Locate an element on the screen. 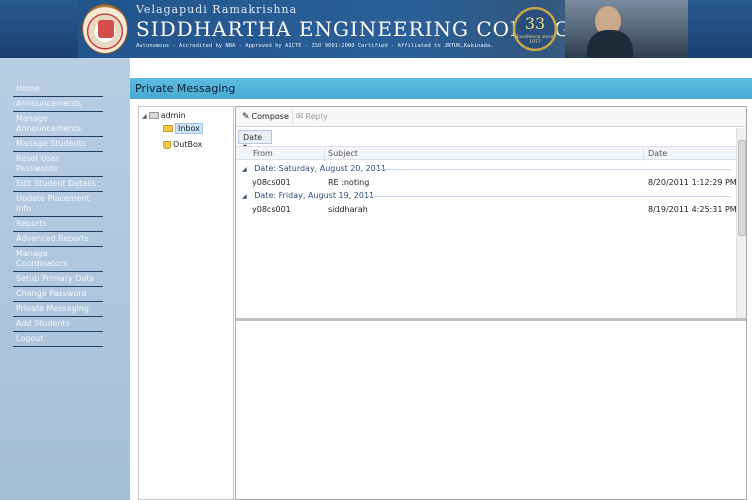  sidebar-item-manage-announcements: Manage Announcements is located at coordinates (58, 124).